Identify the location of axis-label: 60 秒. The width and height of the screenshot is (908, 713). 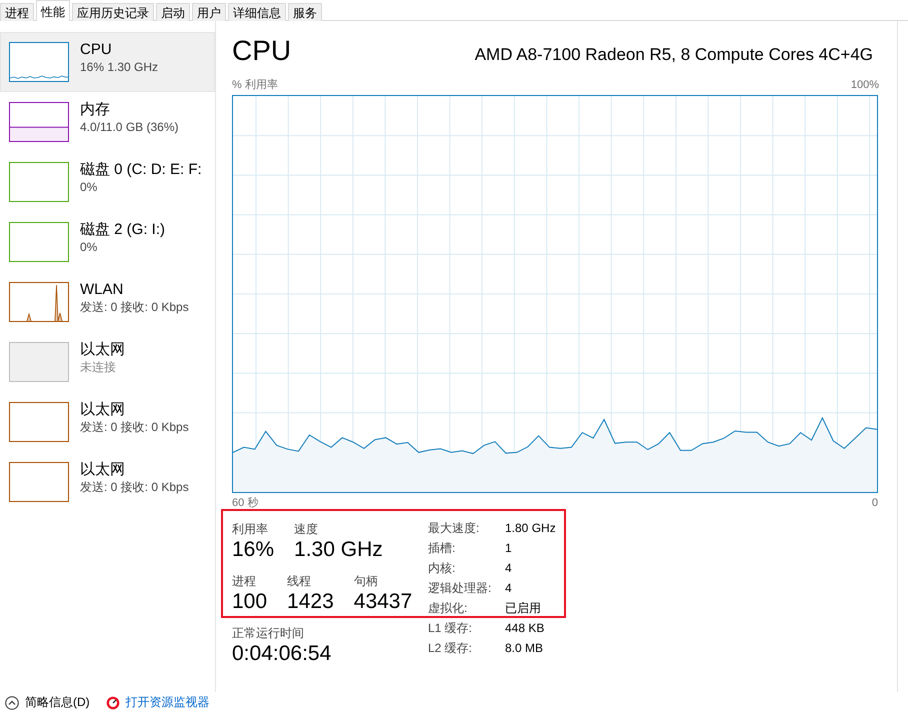
(245, 503).